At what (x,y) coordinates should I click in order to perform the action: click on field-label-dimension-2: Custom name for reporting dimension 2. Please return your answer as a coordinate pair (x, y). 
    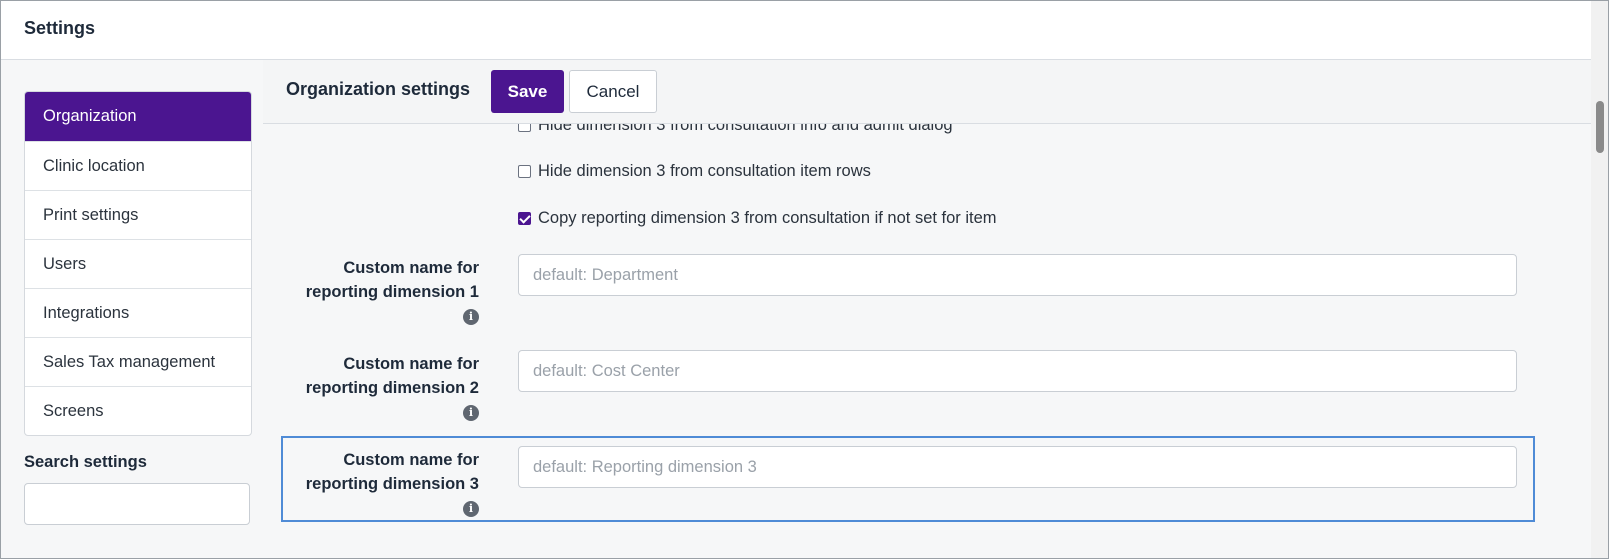
    Looking at the image, I should click on (379, 376).